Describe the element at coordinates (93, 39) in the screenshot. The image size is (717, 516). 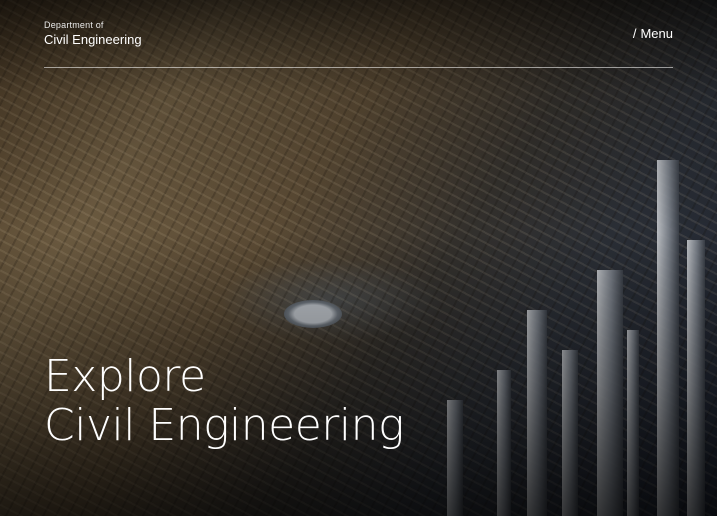
I see `department-name-link: Civil Engineering` at that location.